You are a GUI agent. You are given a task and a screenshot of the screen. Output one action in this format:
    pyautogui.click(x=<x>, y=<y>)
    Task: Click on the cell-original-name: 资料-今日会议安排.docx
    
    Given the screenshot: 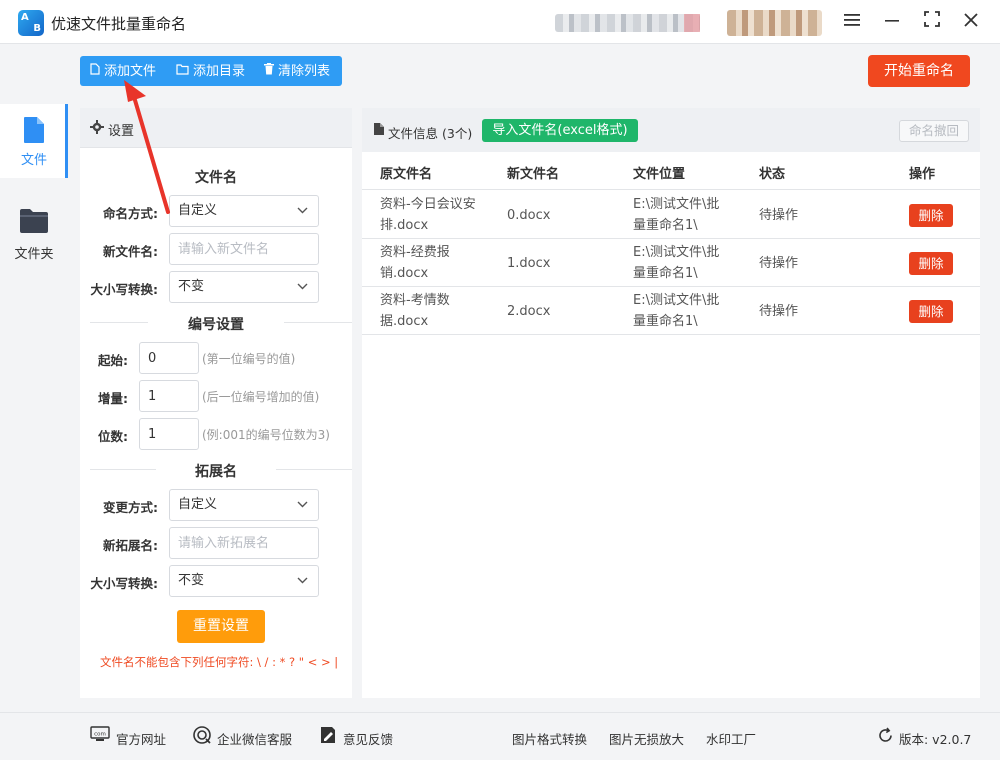 What is the action you would take?
    pyautogui.click(x=428, y=215)
    